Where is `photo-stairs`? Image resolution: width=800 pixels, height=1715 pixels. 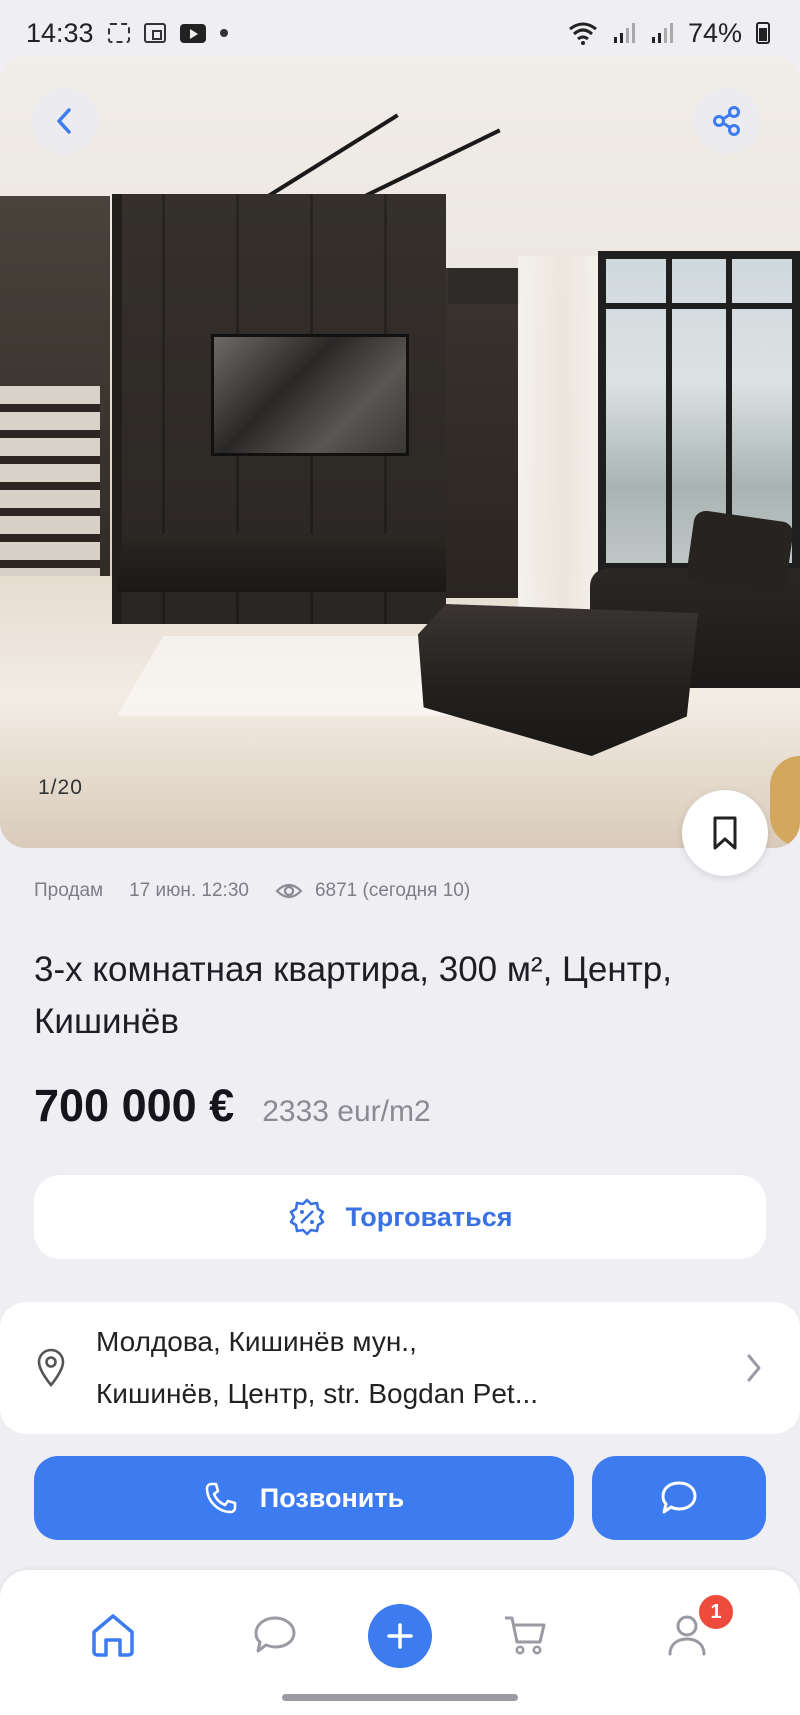 photo-stairs is located at coordinates (50, 491).